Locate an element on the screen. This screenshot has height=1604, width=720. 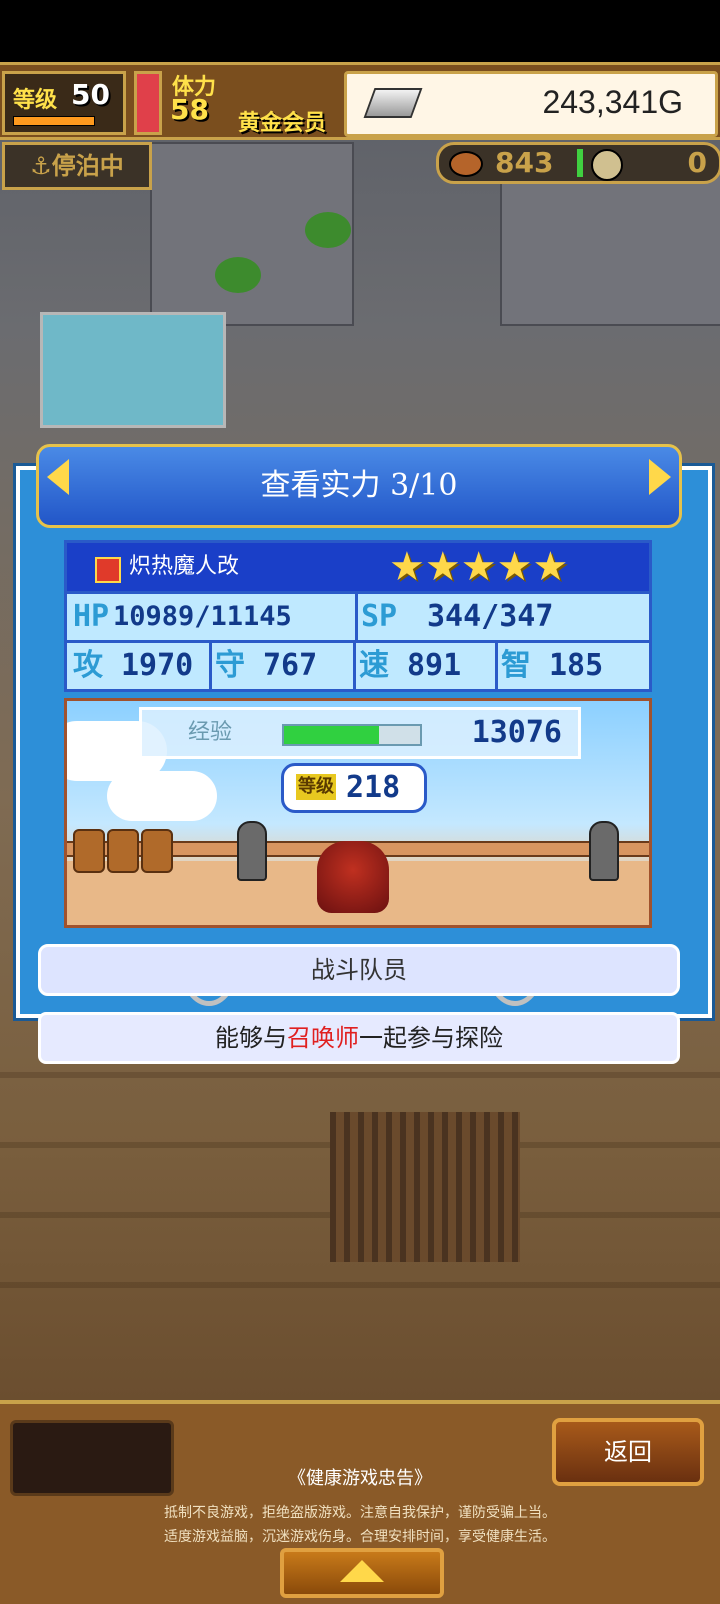
sp-value: 344/347 is located at coordinates (490, 616).